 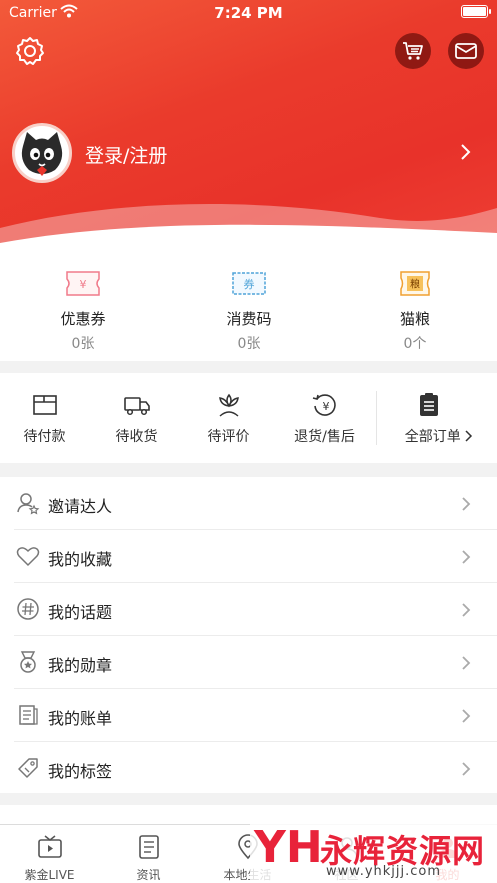 I want to click on cart-icon, so click(x=413, y=51).